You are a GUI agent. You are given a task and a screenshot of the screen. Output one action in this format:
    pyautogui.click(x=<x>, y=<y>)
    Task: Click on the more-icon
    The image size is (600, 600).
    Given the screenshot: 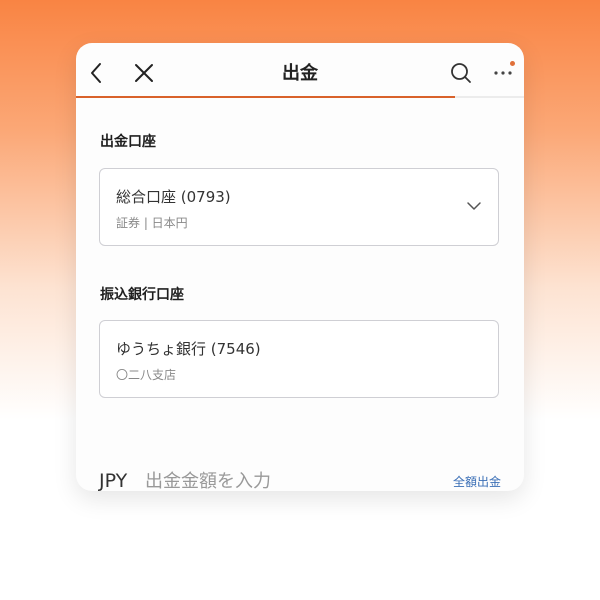 What is the action you would take?
    pyautogui.click(x=503, y=73)
    